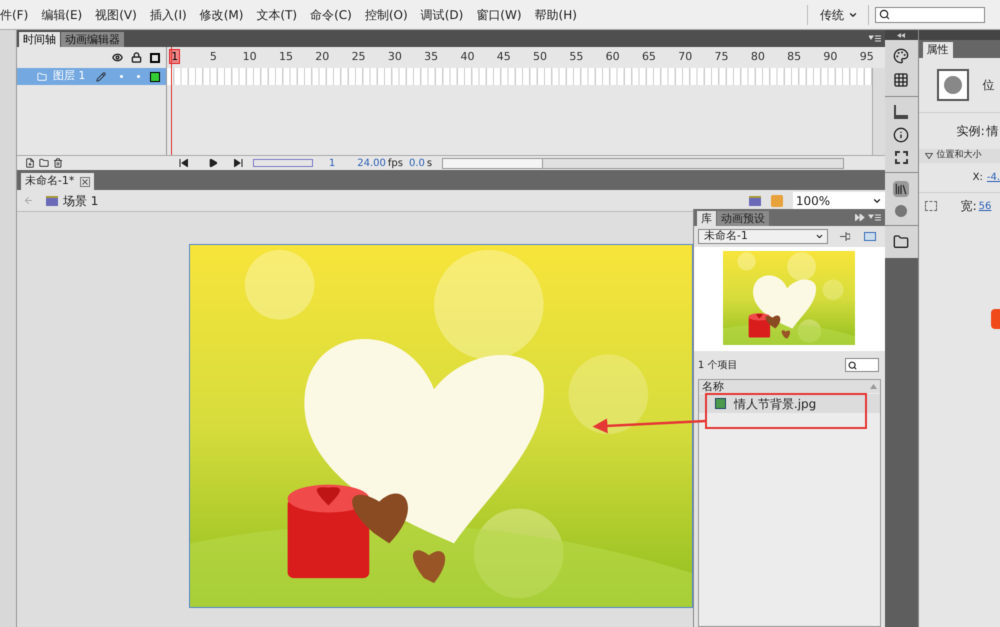  I want to click on x-label: X:, so click(977, 178).